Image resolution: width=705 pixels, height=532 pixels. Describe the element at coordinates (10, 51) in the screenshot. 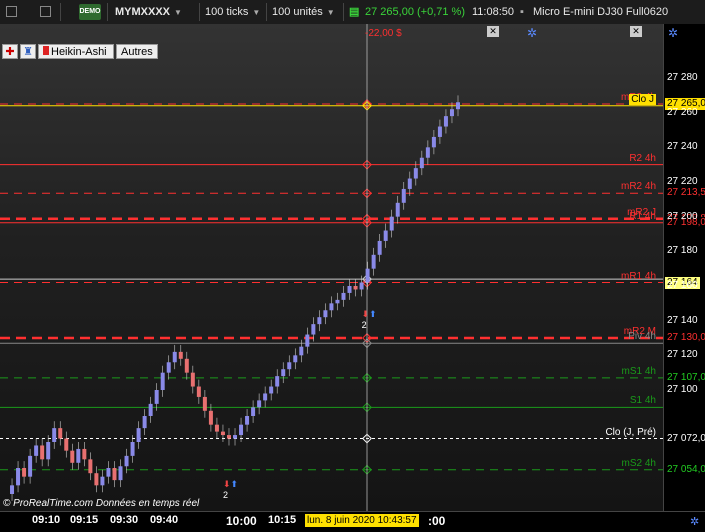

I see `remove-icon: ✚` at that location.